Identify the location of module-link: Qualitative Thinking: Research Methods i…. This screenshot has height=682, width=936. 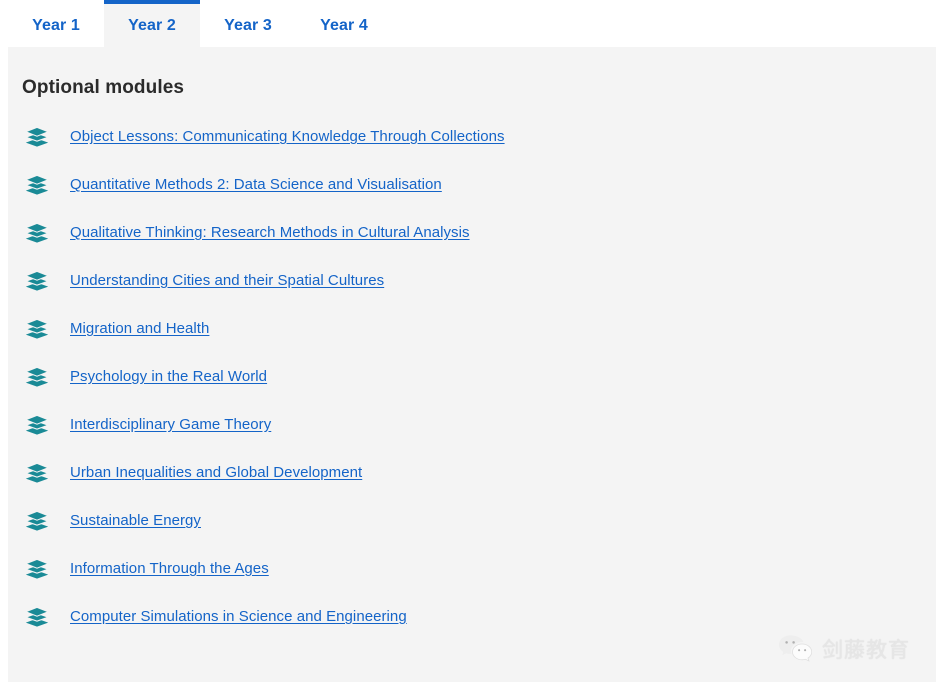
(270, 233).